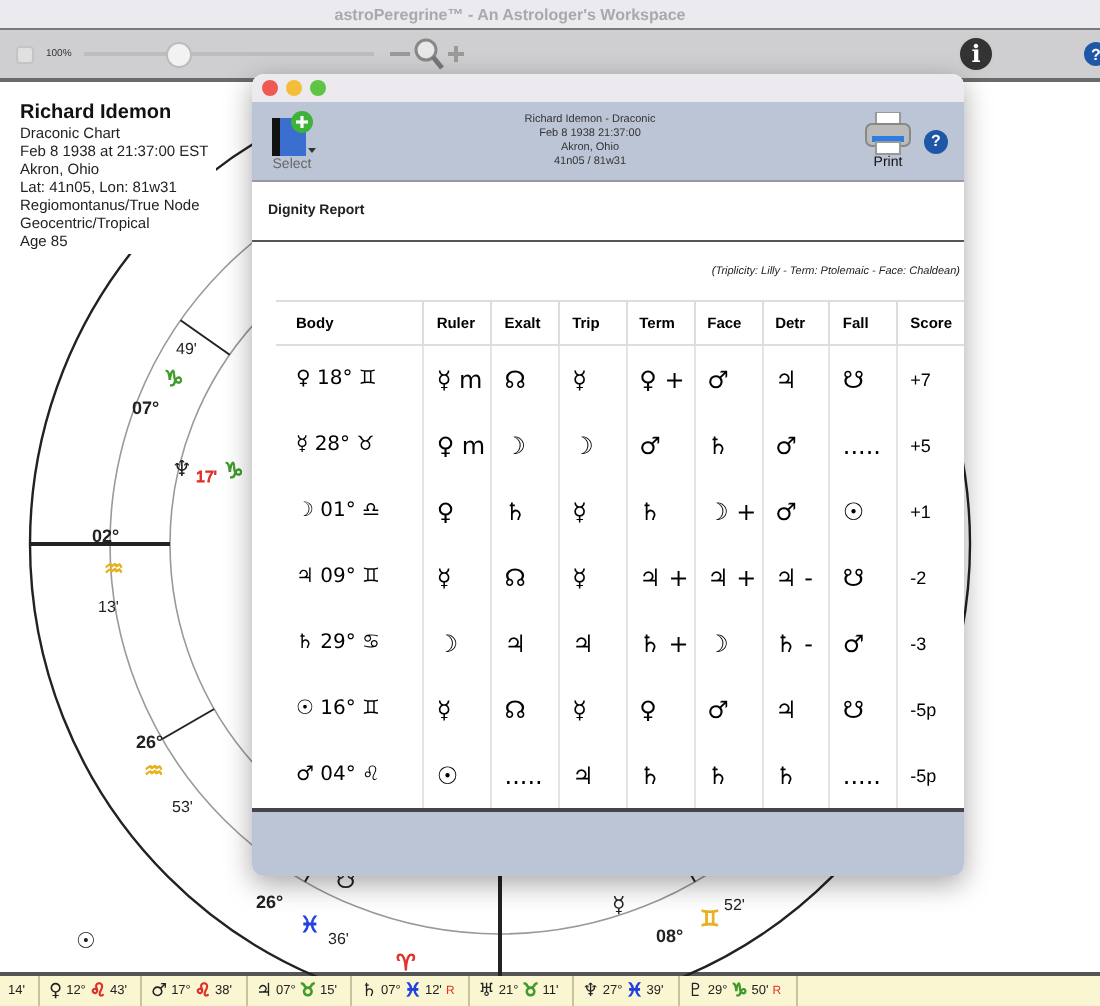  I want to click on planet-glyph: ♀, so click(55, 991).